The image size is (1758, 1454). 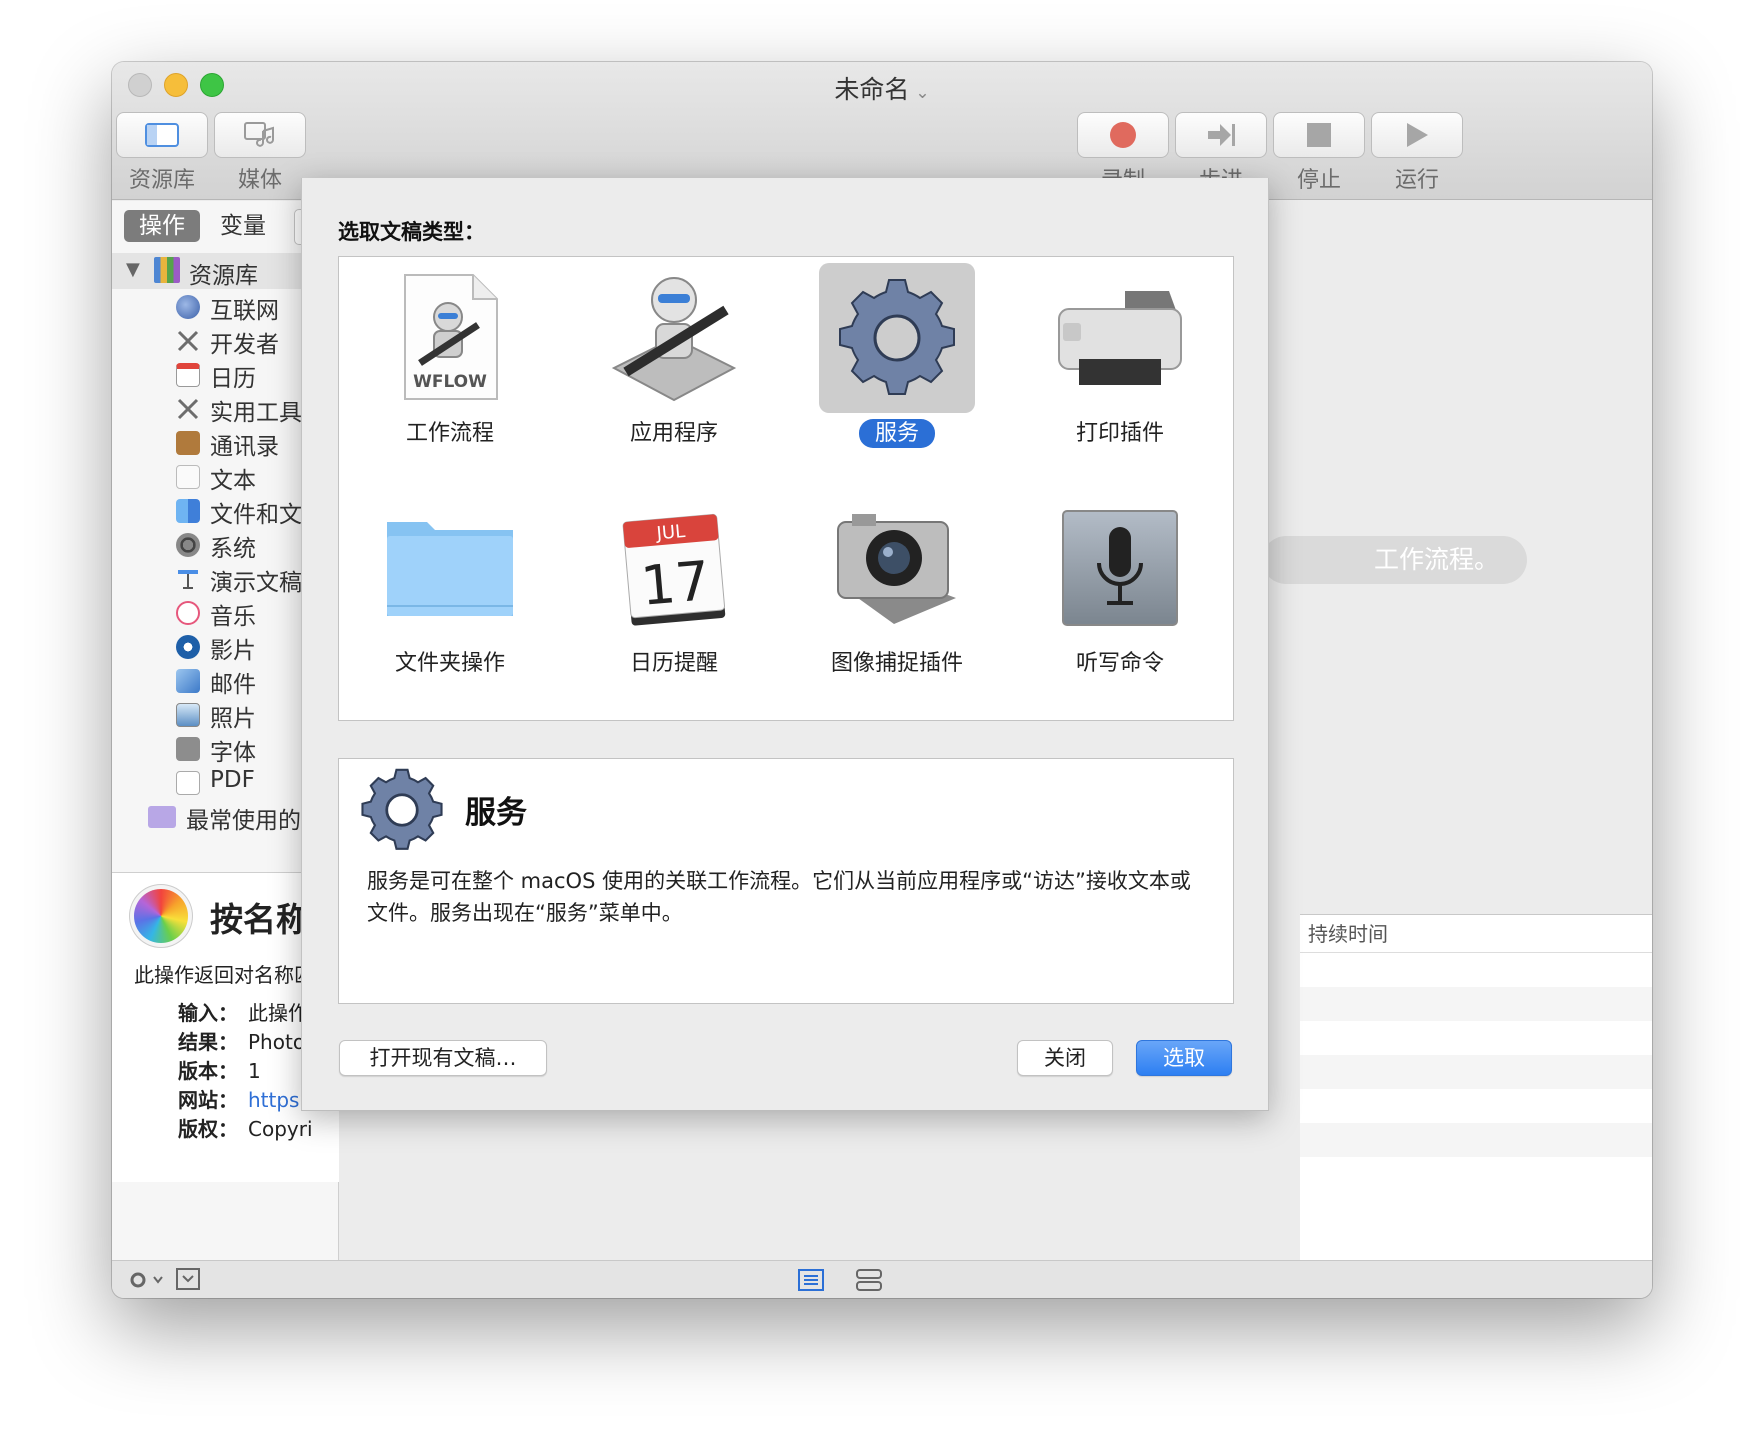 What do you see at coordinates (188, 511) in the screenshot?
I see `finder-icon` at bounding box center [188, 511].